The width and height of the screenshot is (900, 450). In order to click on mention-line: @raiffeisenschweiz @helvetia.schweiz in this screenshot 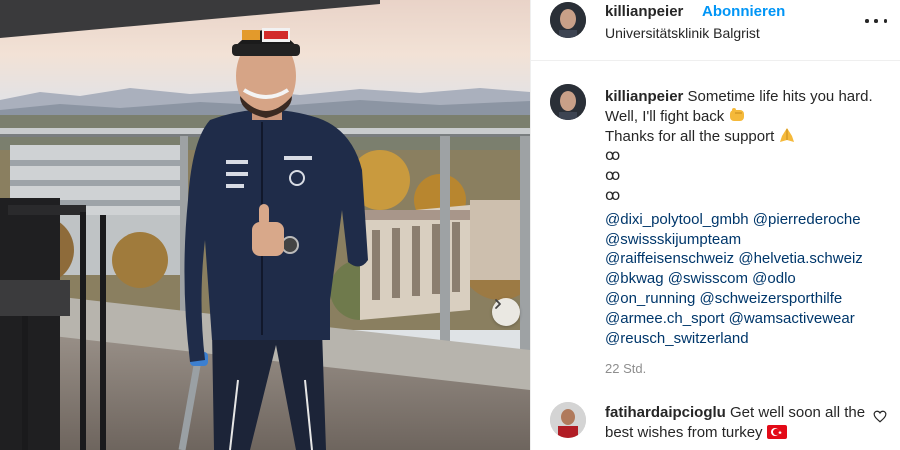, I will do `click(745, 259)`.